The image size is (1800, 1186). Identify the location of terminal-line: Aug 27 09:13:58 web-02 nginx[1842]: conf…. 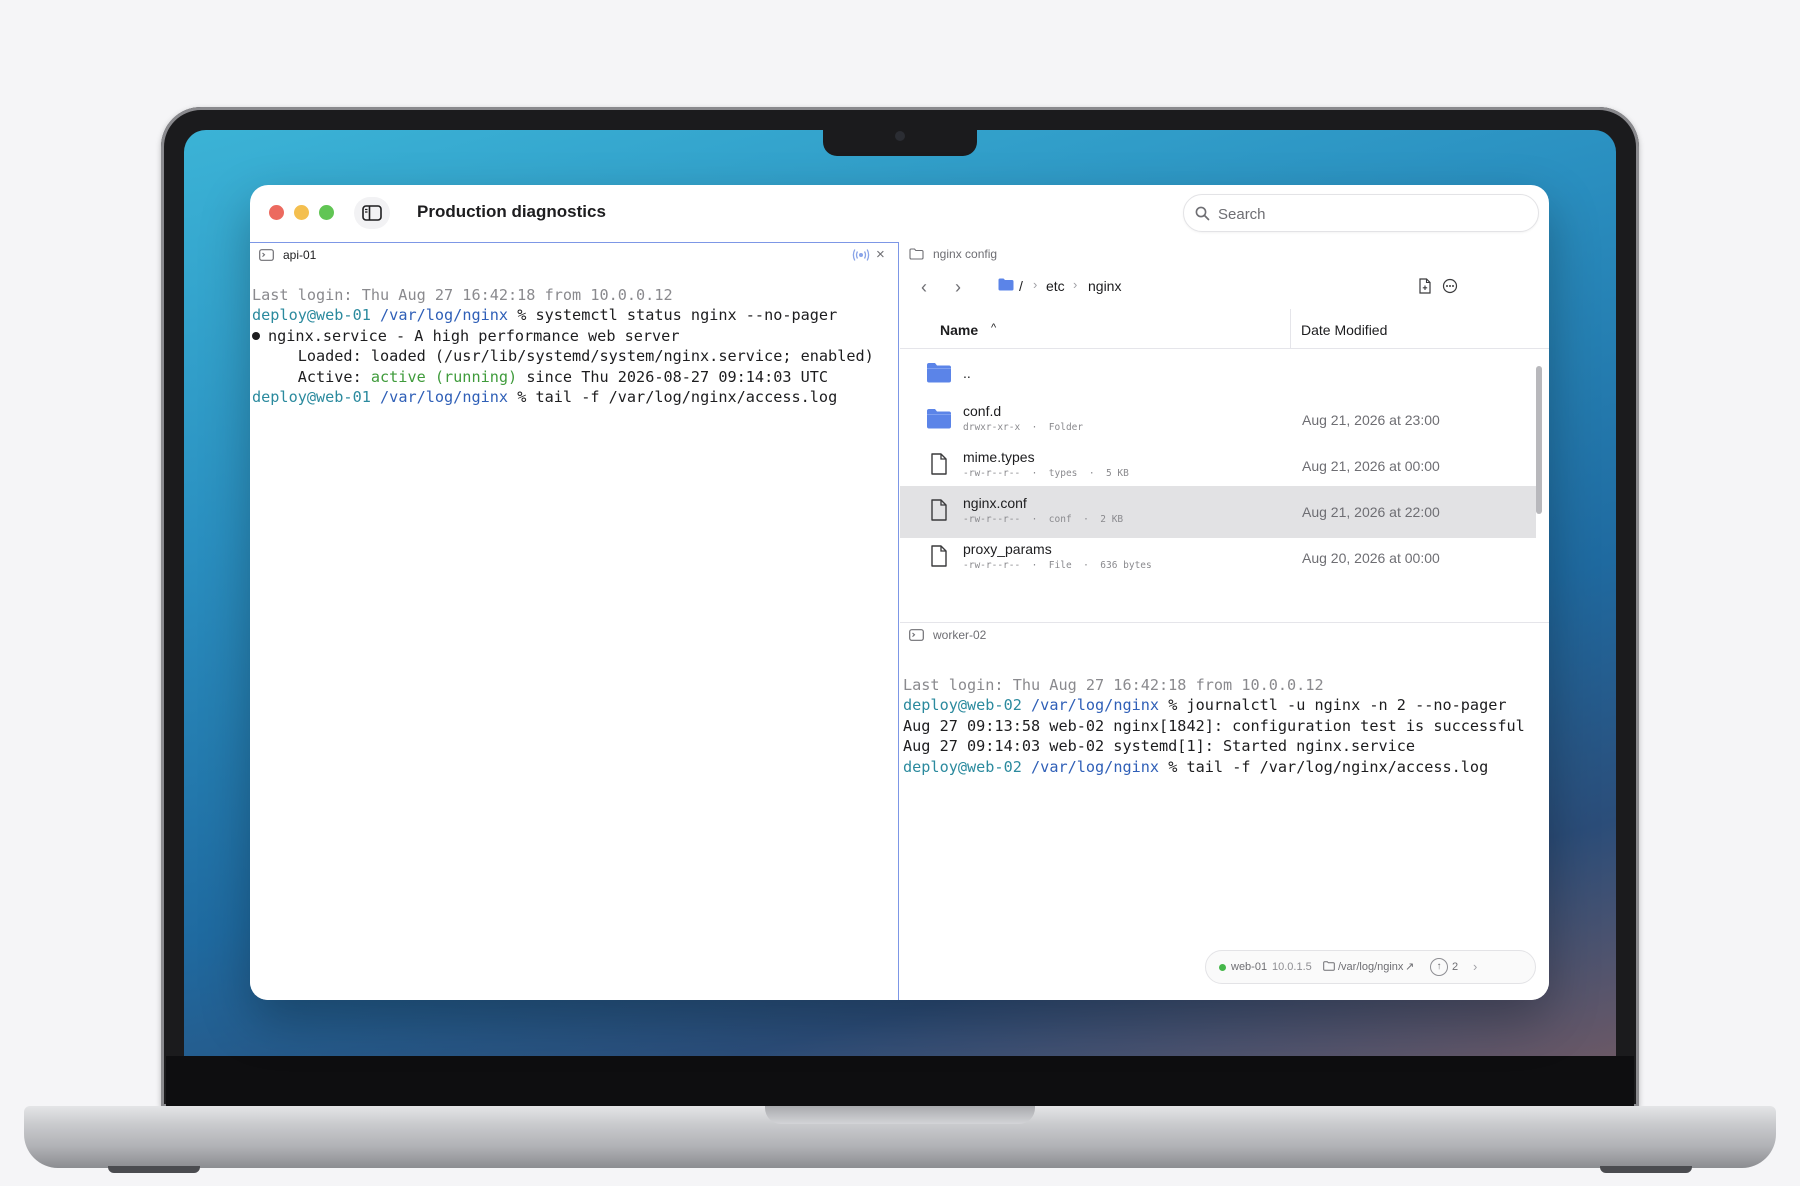
(1214, 726).